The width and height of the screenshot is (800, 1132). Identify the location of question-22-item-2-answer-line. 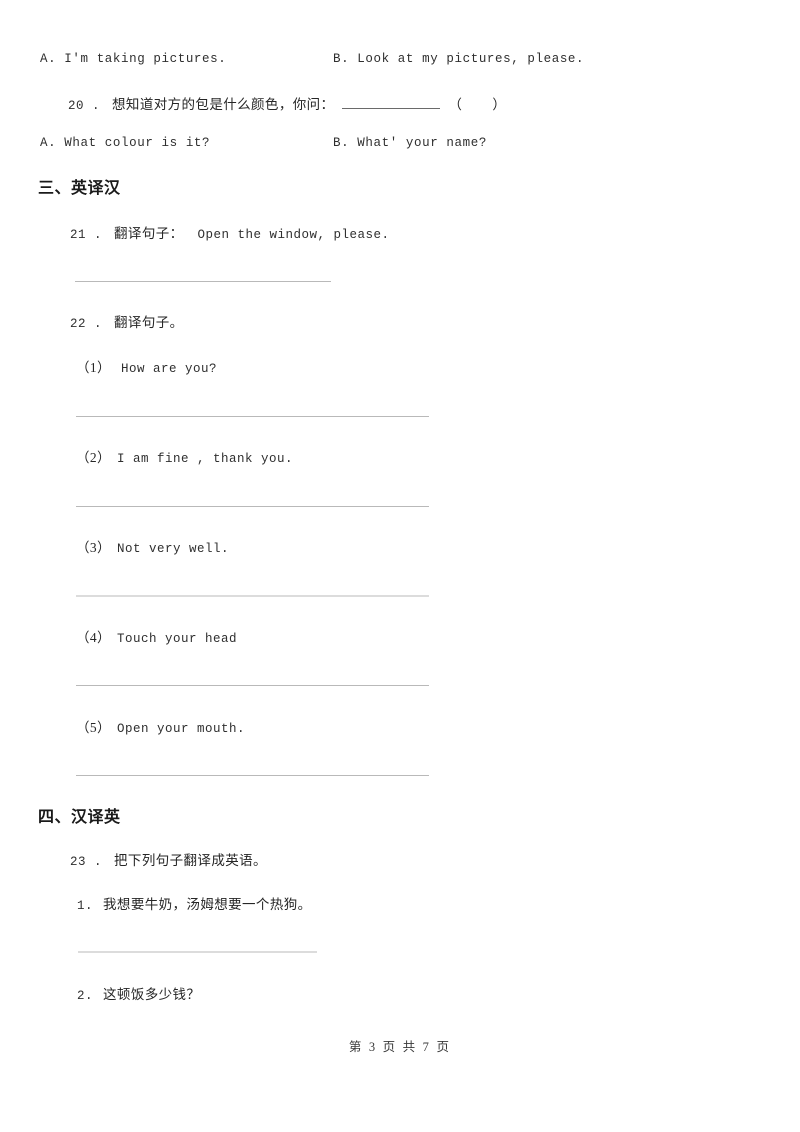
(252, 506).